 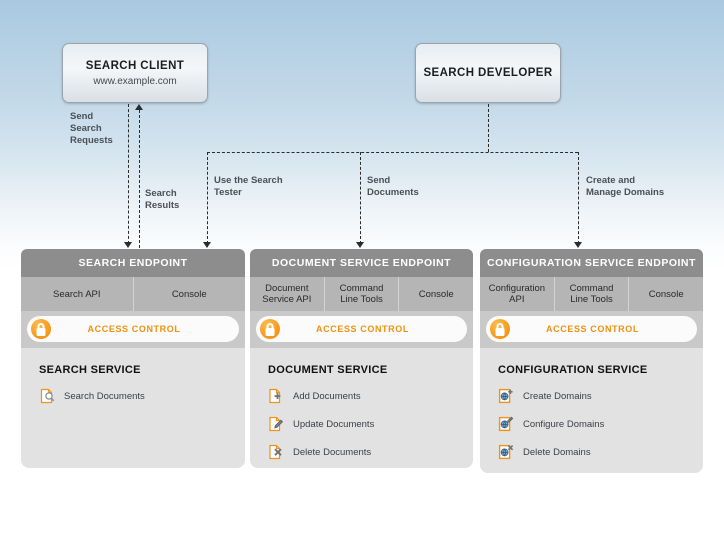 I want to click on arrowhead-create-manage-domains, so click(x=578, y=245).